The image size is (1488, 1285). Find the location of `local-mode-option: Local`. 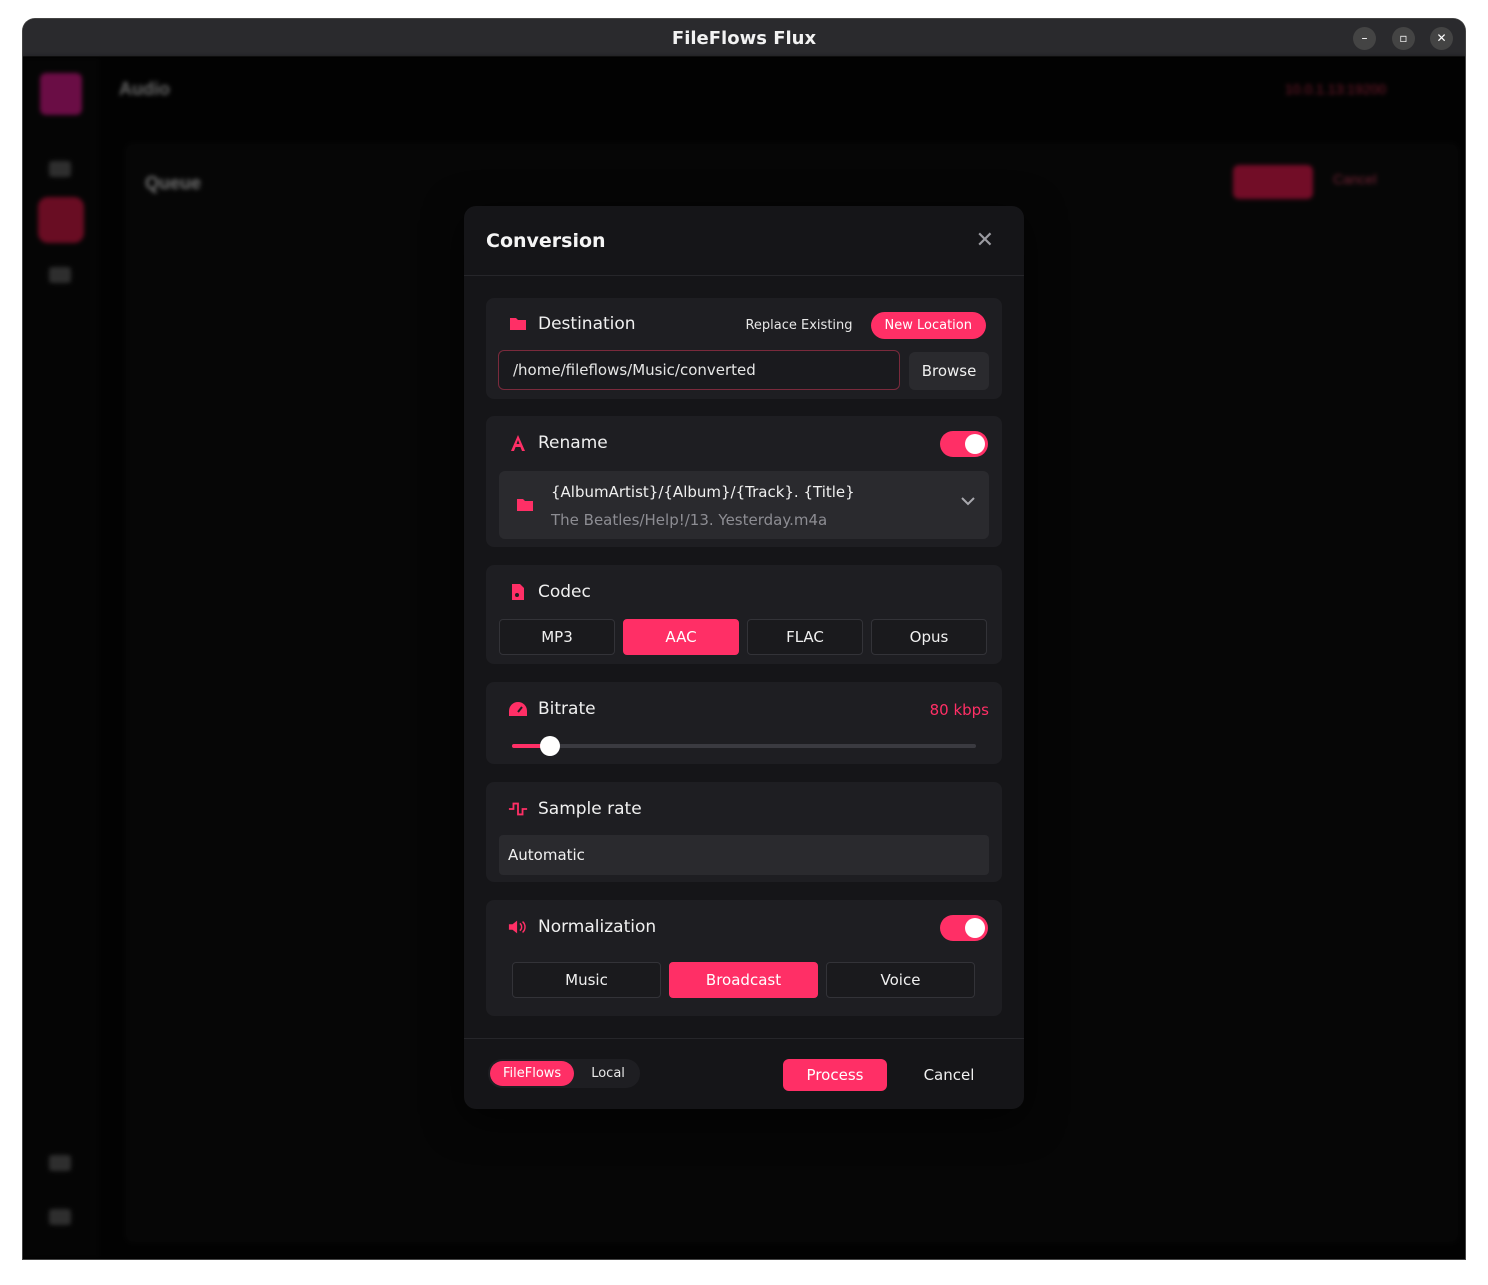

local-mode-option: Local is located at coordinates (608, 1073).